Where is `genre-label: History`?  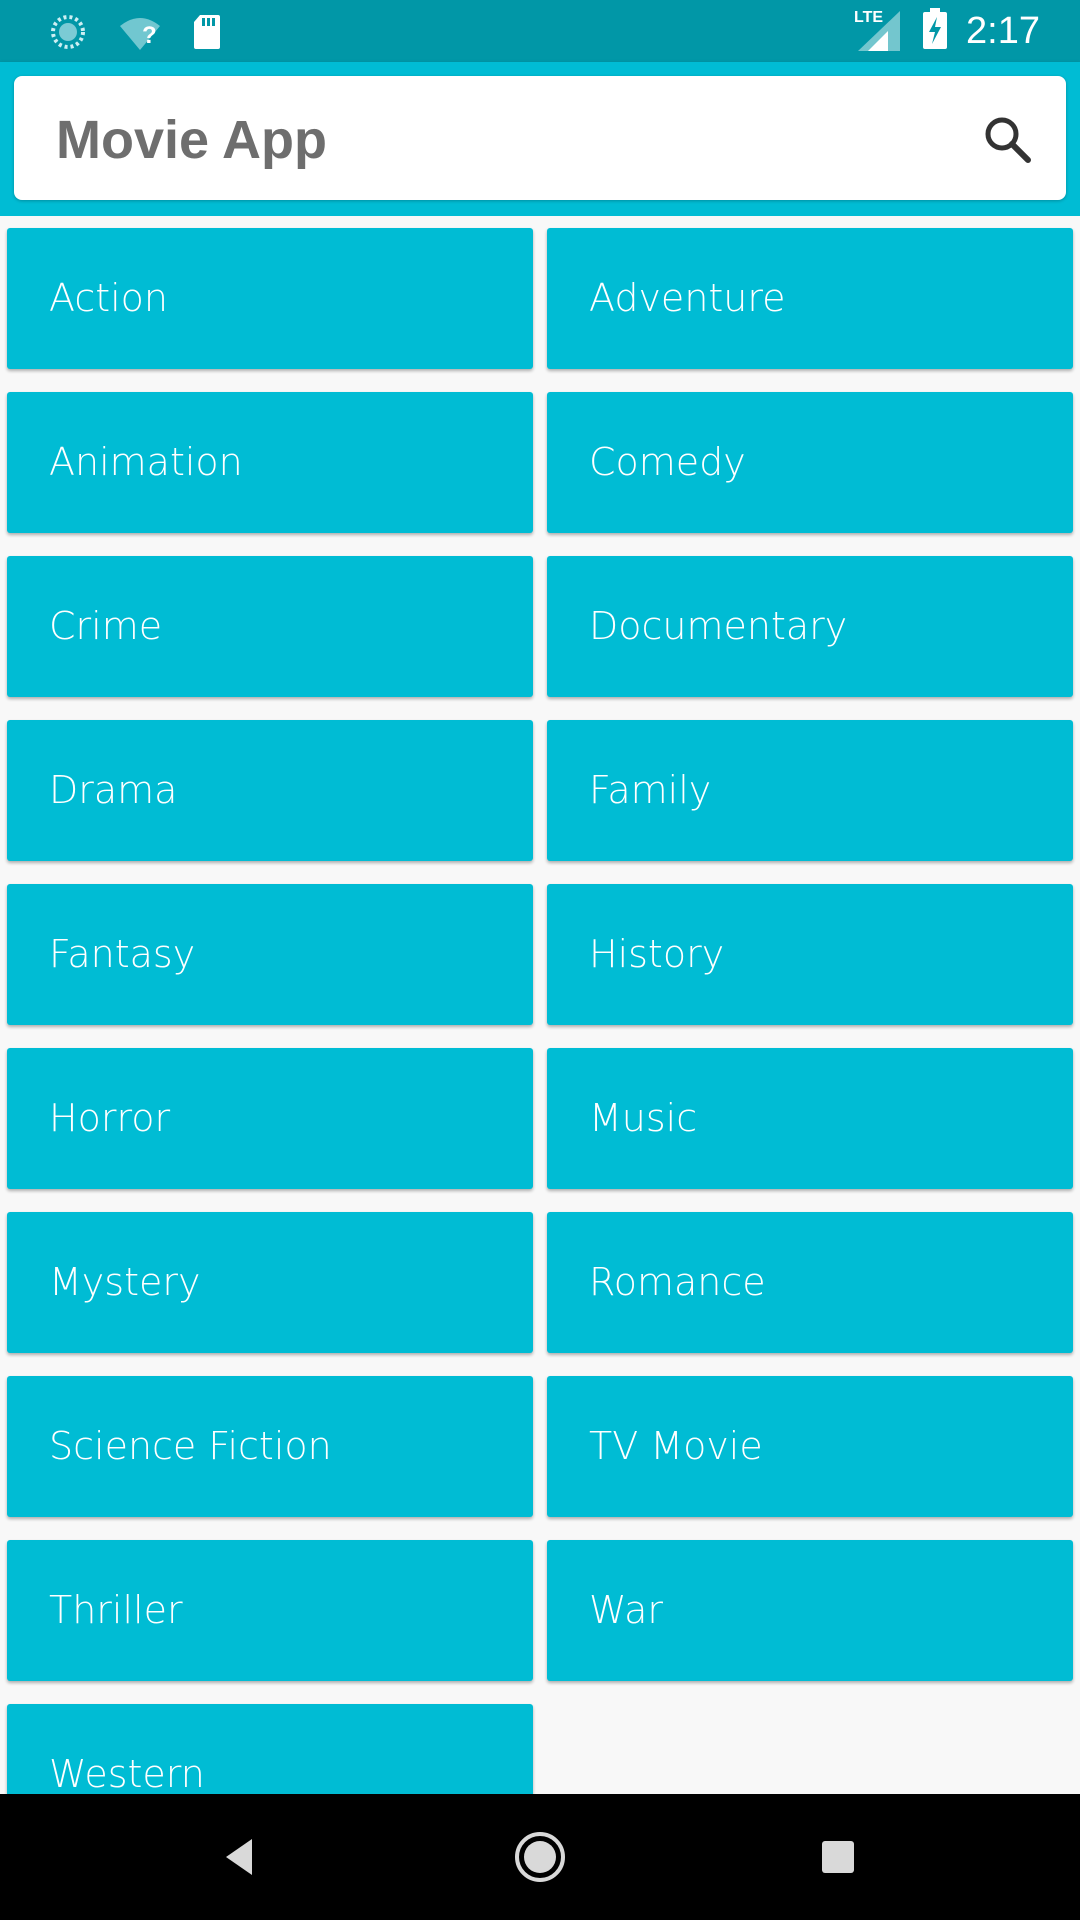
genre-label: History is located at coordinates (657, 954).